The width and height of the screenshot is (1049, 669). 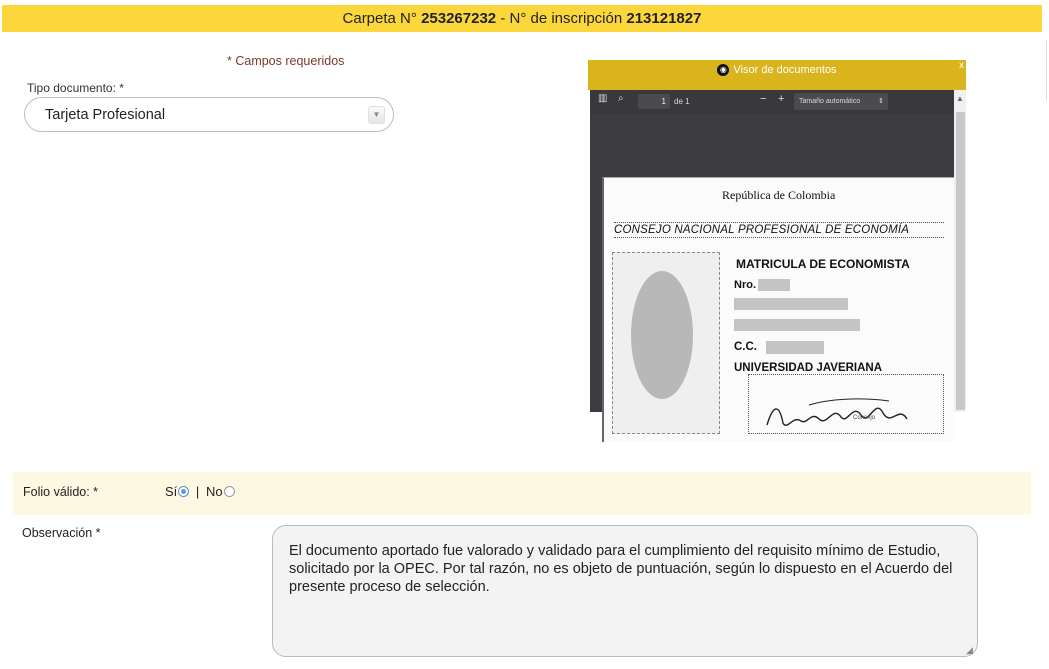 I want to click on doc-cc-label: C.C., so click(x=745, y=347).